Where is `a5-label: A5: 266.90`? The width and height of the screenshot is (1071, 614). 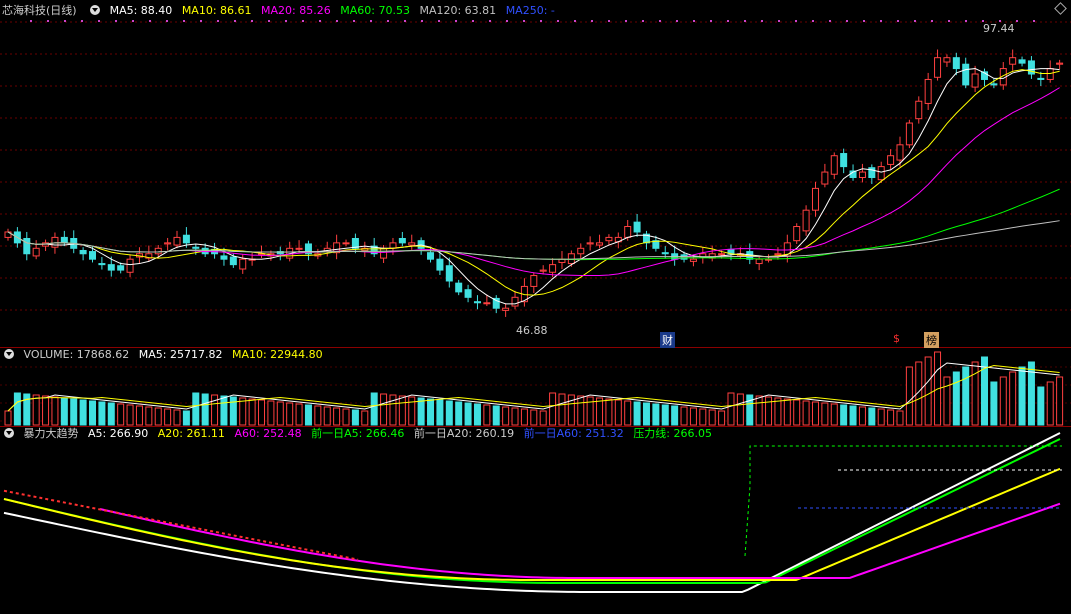
a5-label: A5: 266.90 is located at coordinates (118, 433).